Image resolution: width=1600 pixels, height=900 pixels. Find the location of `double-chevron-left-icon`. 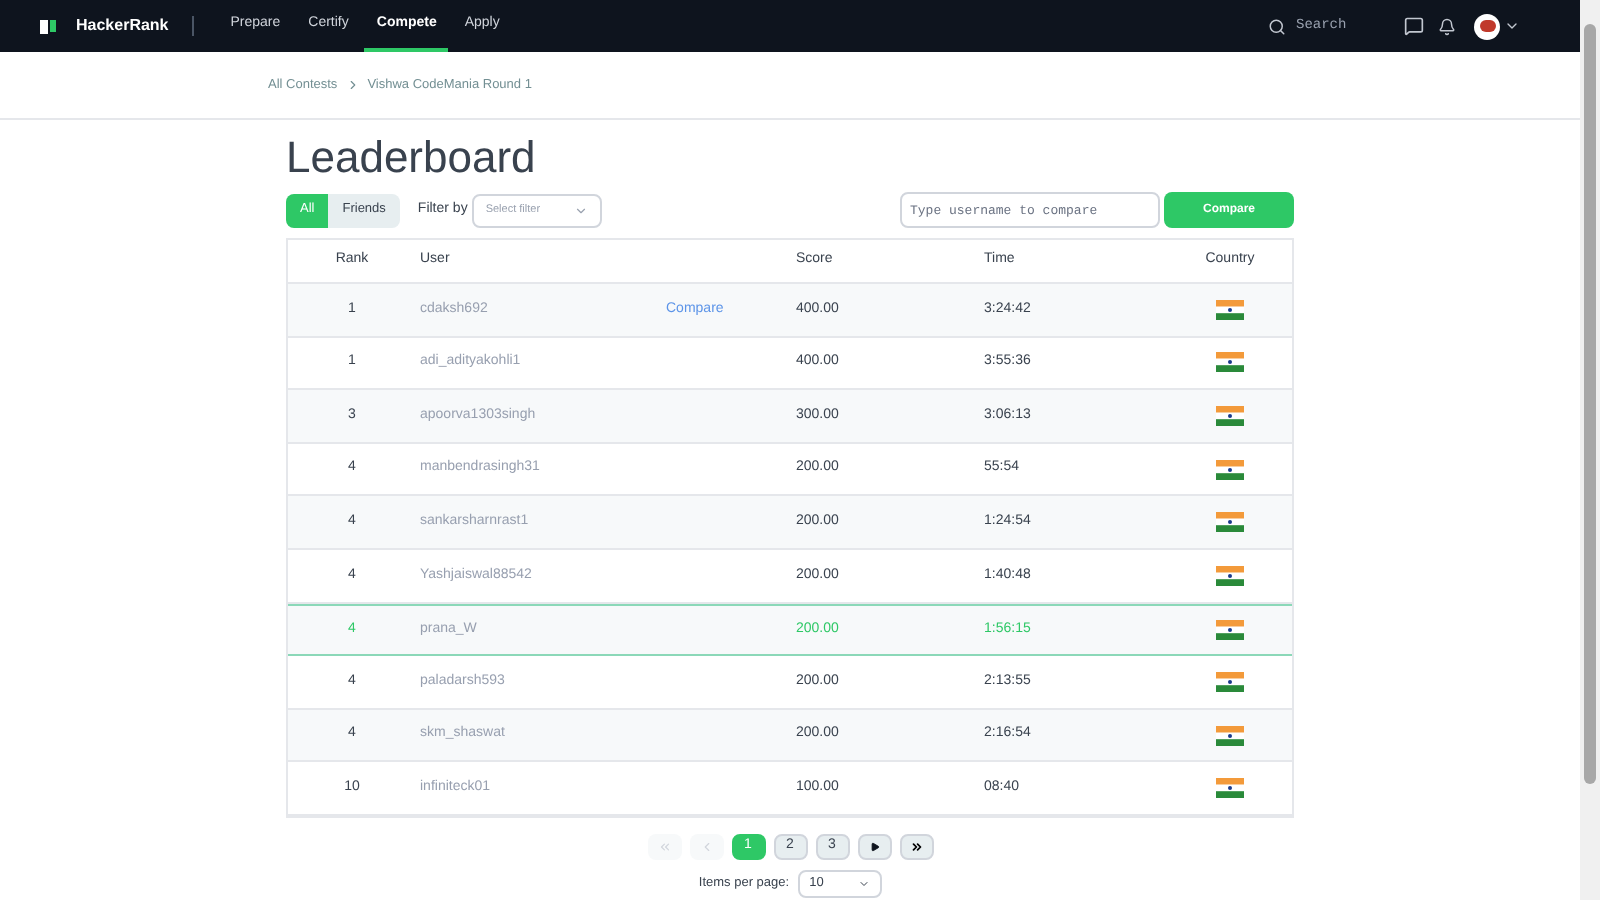

double-chevron-left-icon is located at coordinates (664, 846).